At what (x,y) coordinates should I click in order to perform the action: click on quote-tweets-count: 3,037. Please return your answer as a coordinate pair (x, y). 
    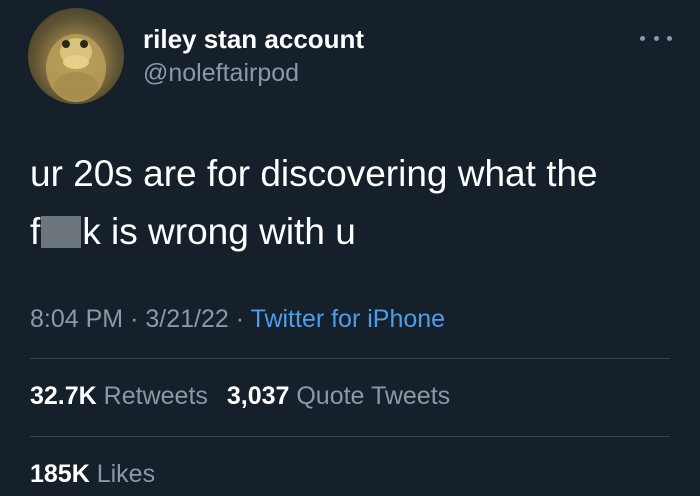
    Looking at the image, I should click on (258, 396).